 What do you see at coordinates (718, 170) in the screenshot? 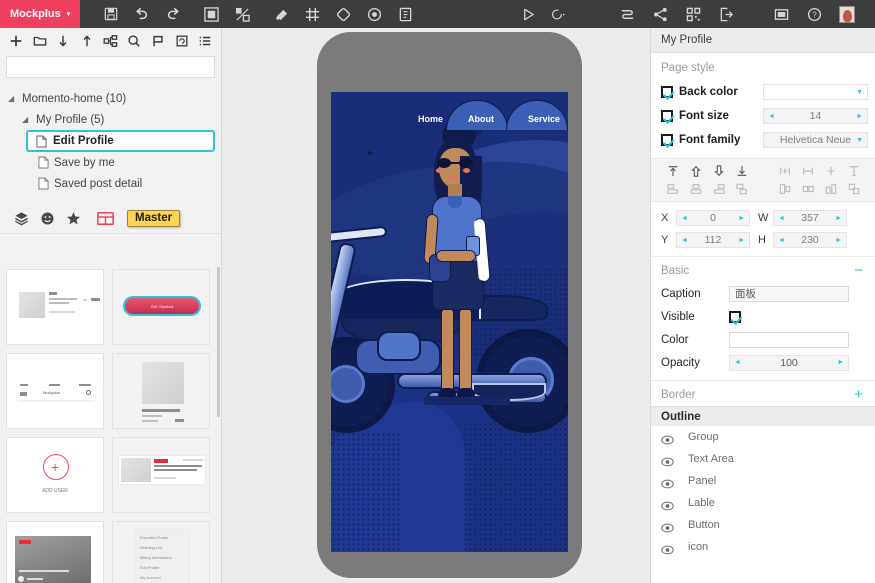
I see `align-bottom-icon` at bounding box center [718, 170].